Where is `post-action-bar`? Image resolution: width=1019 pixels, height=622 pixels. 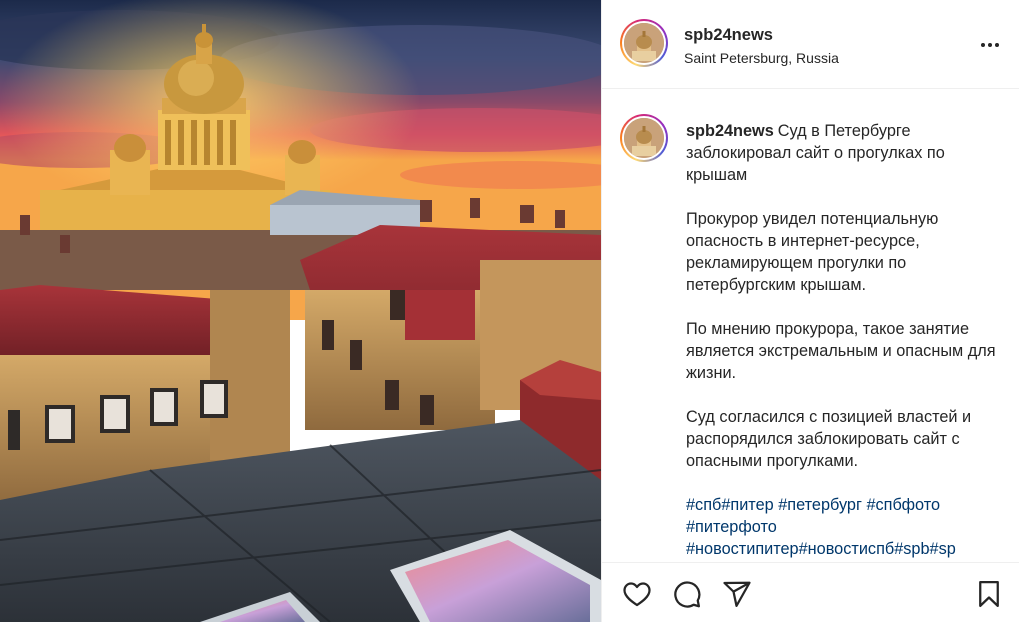 post-action-bar is located at coordinates (810, 592).